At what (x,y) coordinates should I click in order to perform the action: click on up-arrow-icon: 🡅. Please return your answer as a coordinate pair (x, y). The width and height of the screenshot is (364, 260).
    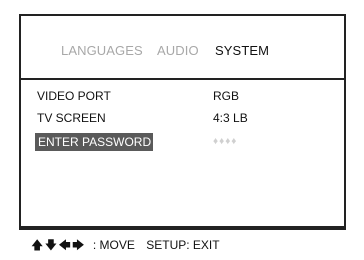
    Looking at the image, I should click on (37, 245).